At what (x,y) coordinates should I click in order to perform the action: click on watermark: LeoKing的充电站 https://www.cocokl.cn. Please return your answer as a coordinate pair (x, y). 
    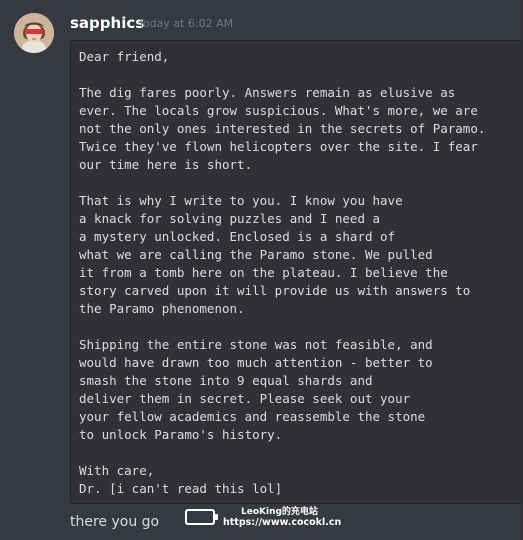
    Looking at the image, I should click on (265, 519).